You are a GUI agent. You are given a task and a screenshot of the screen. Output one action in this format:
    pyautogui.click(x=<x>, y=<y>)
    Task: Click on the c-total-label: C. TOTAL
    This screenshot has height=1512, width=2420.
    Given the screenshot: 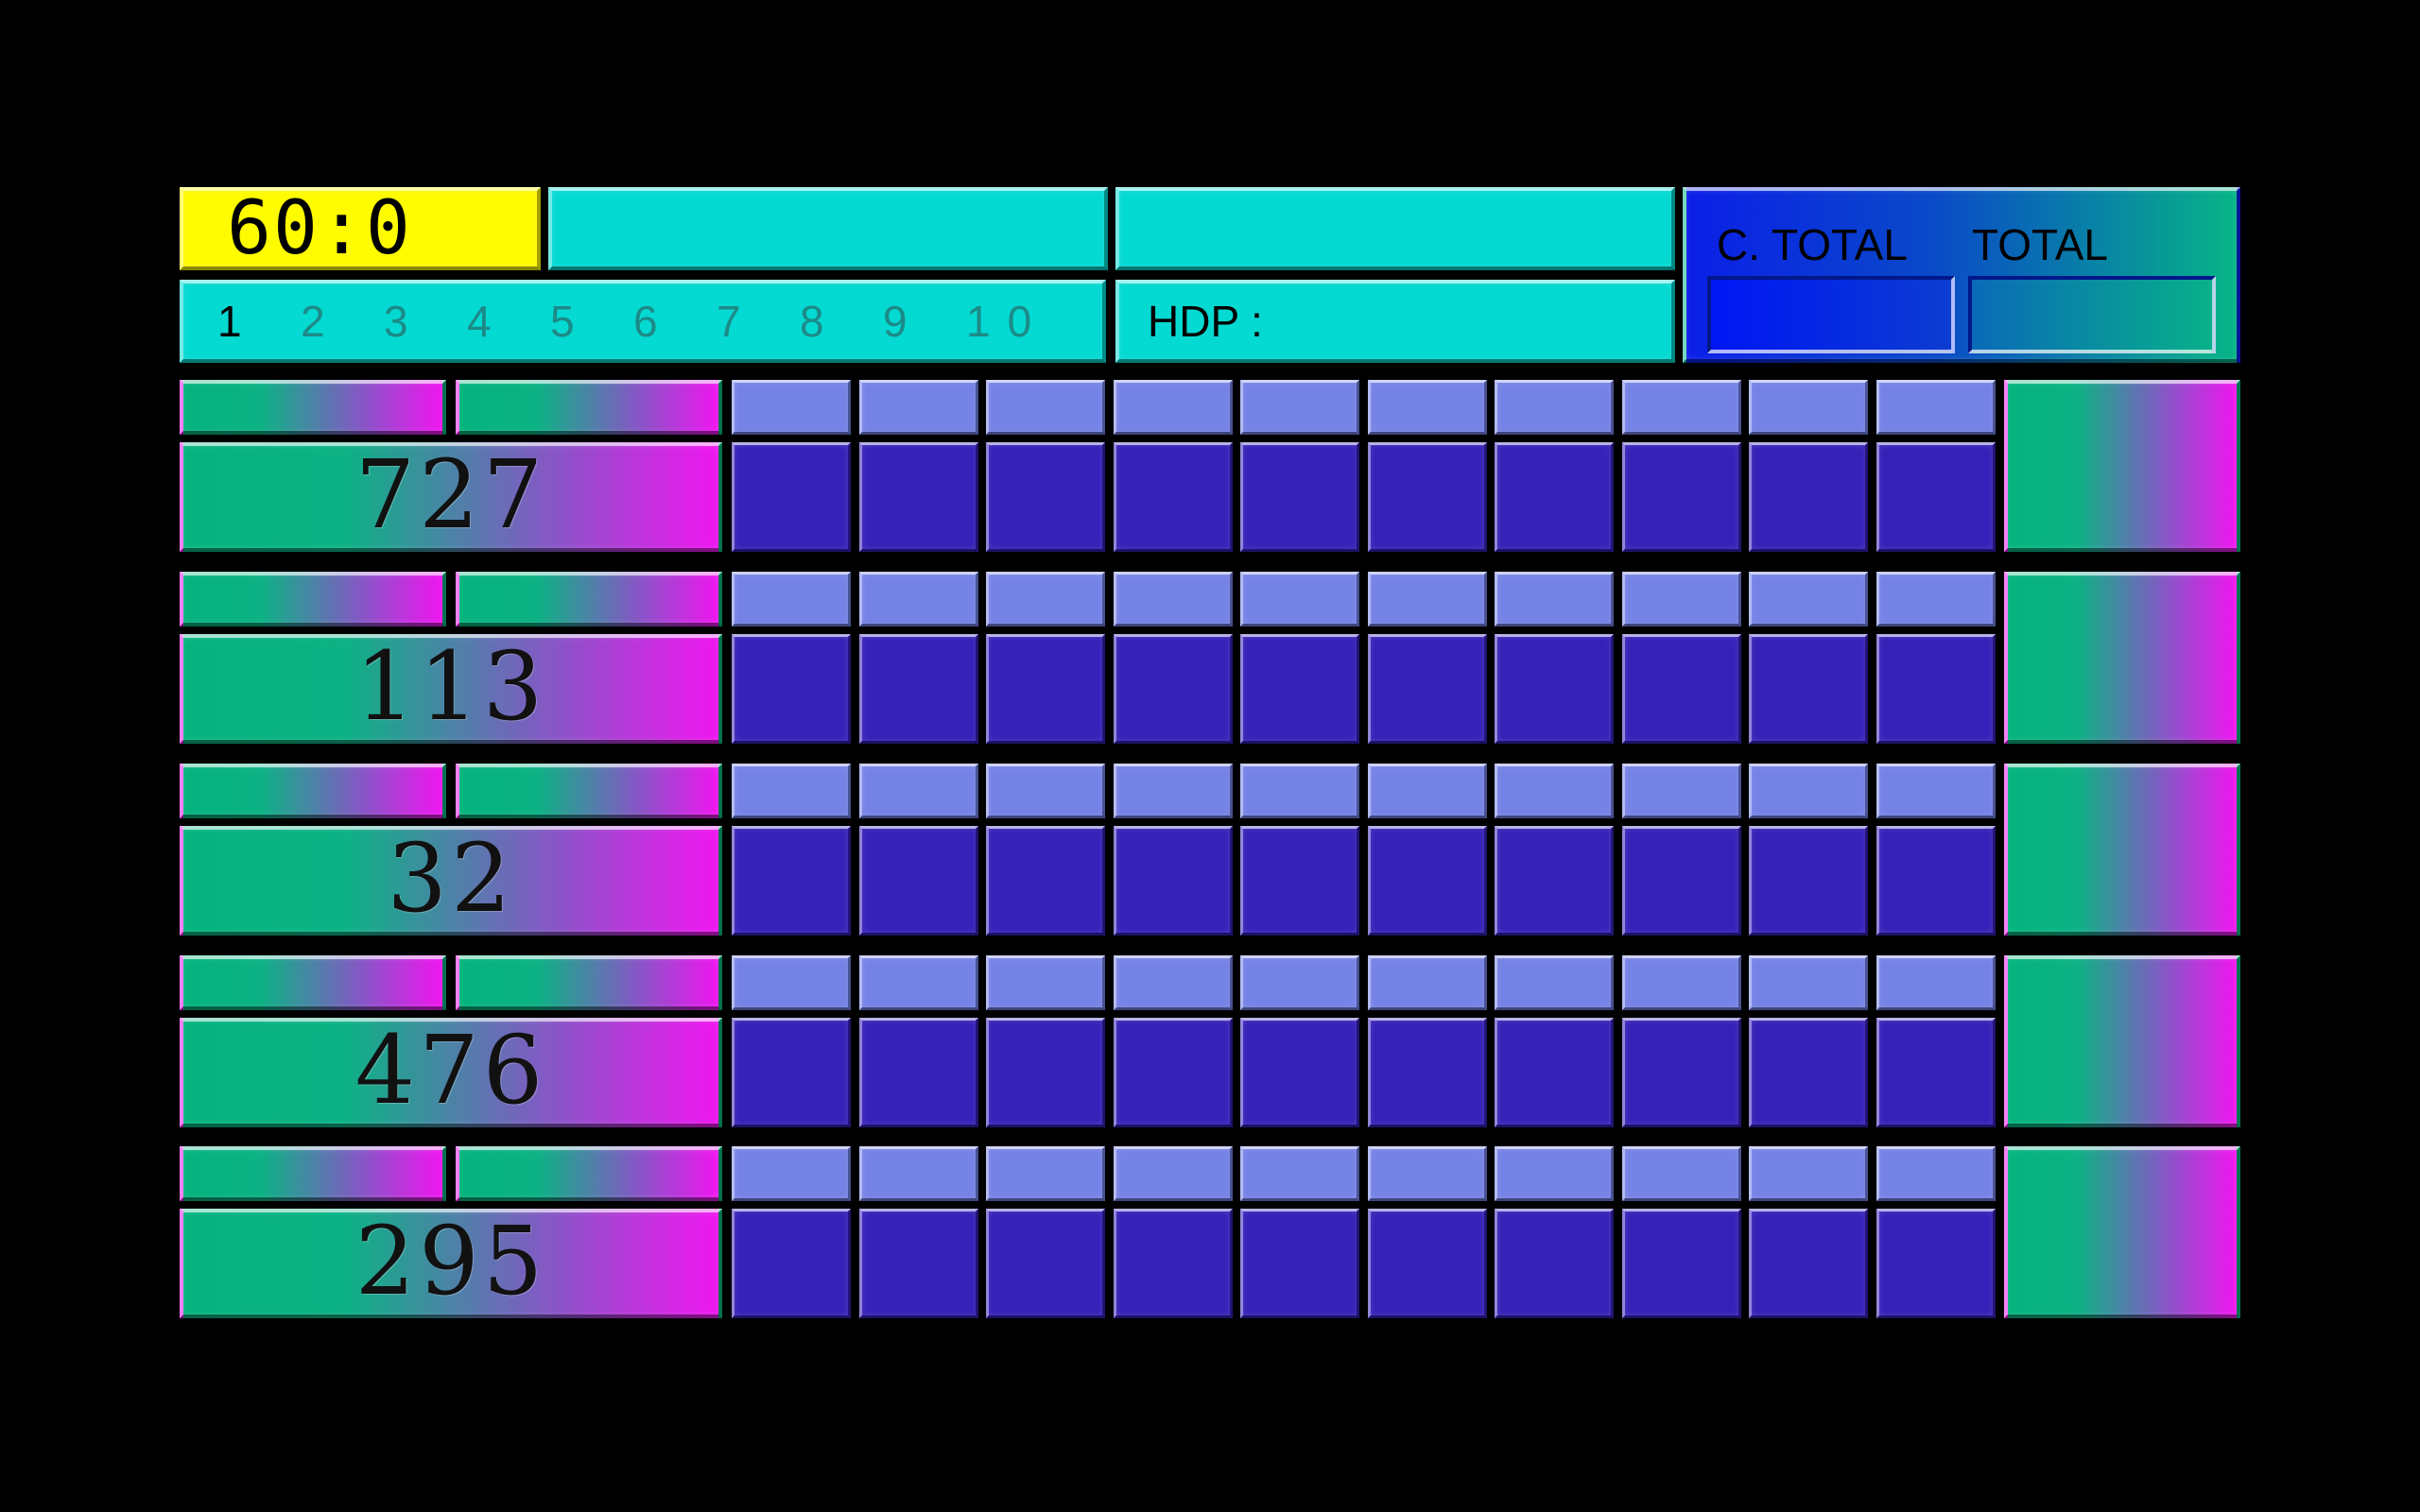 What is the action you would take?
    pyautogui.click(x=1812, y=244)
    